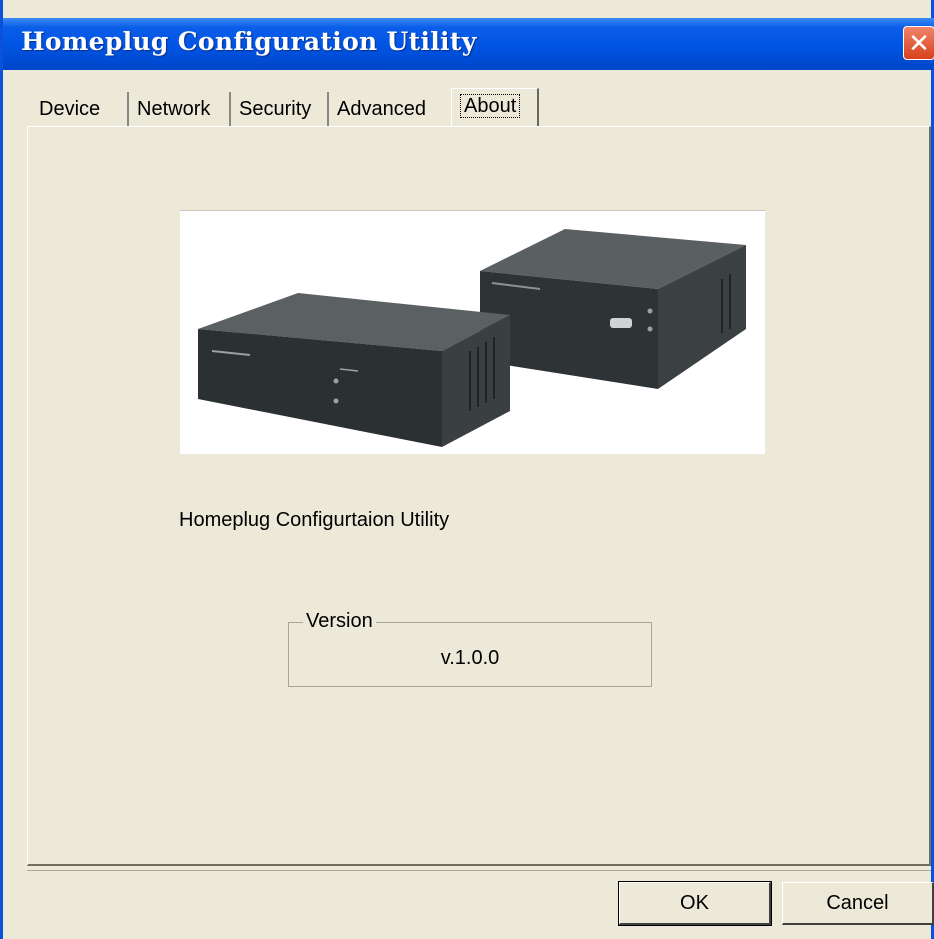 The width and height of the screenshot is (934, 939). Describe the element at coordinates (479, 870) in the screenshot. I see `footer-divider` at that location.